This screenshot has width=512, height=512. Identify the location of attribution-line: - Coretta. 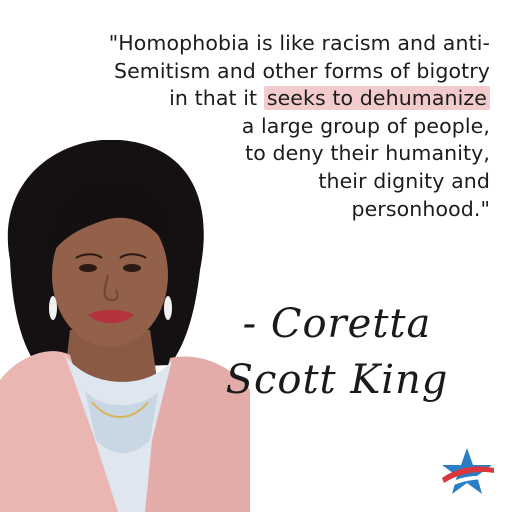
(337, 324).